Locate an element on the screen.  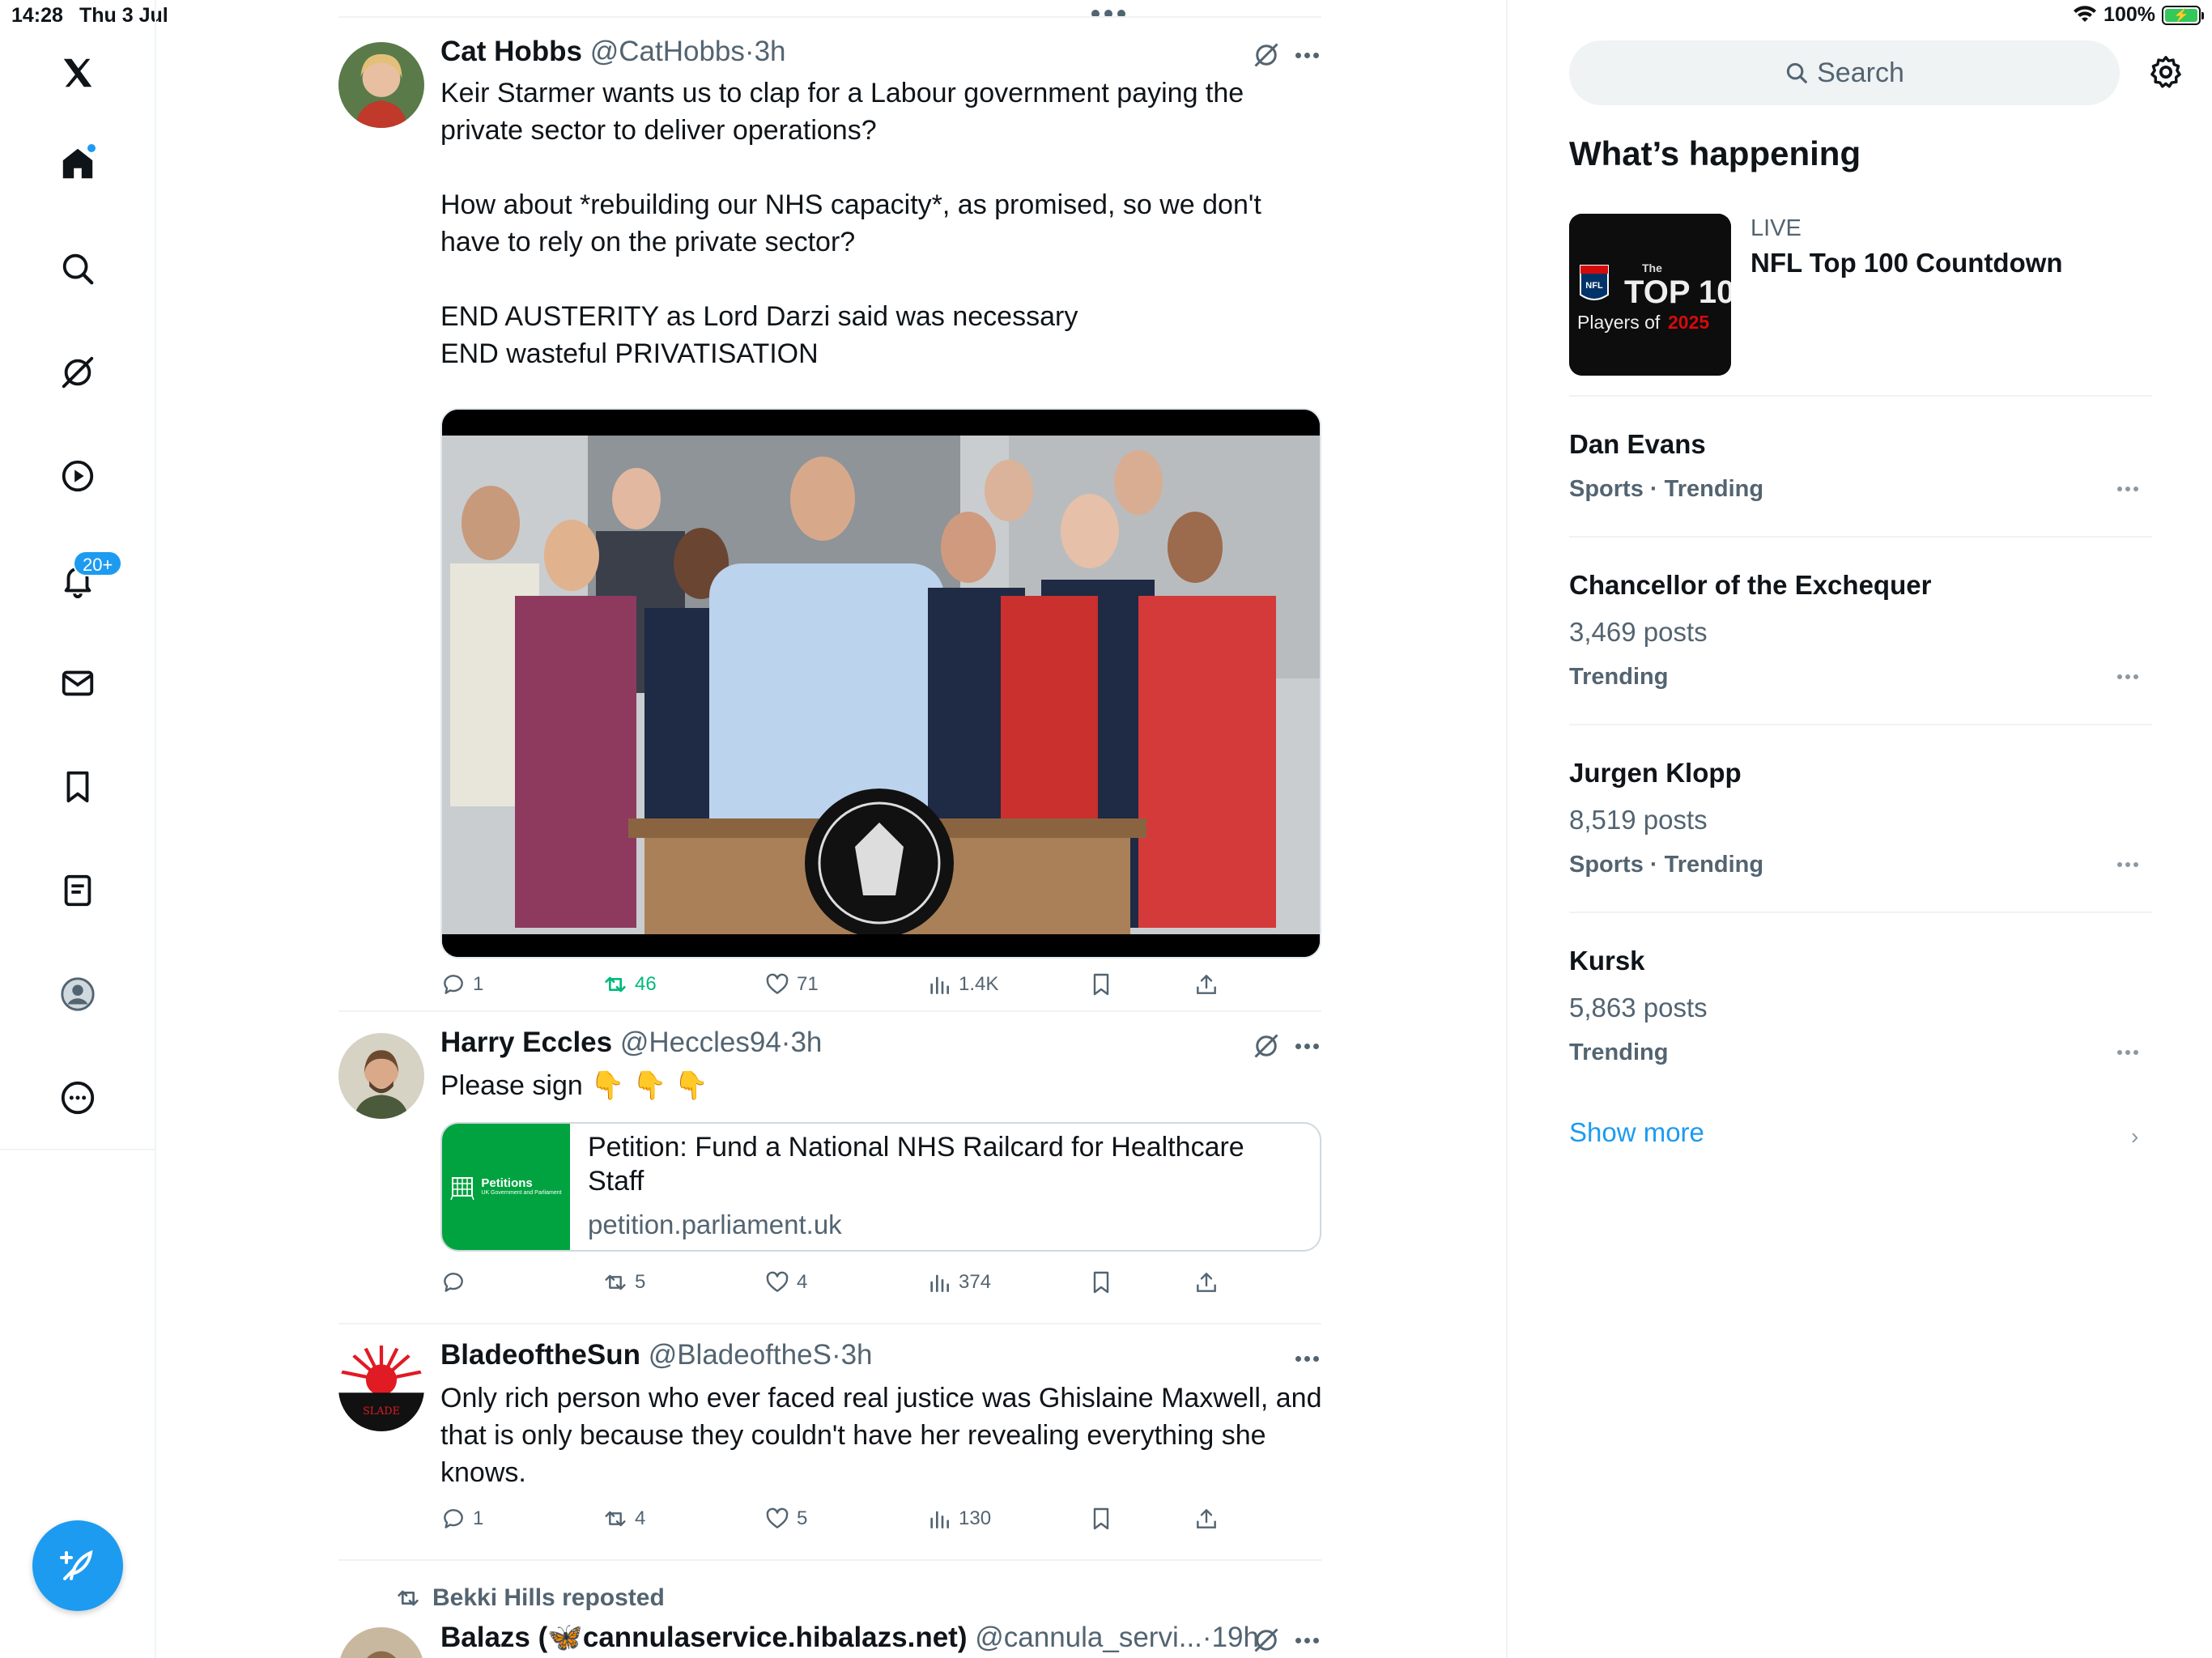
author-handle: @Heccles94 is located at coordinates (701, 1042).